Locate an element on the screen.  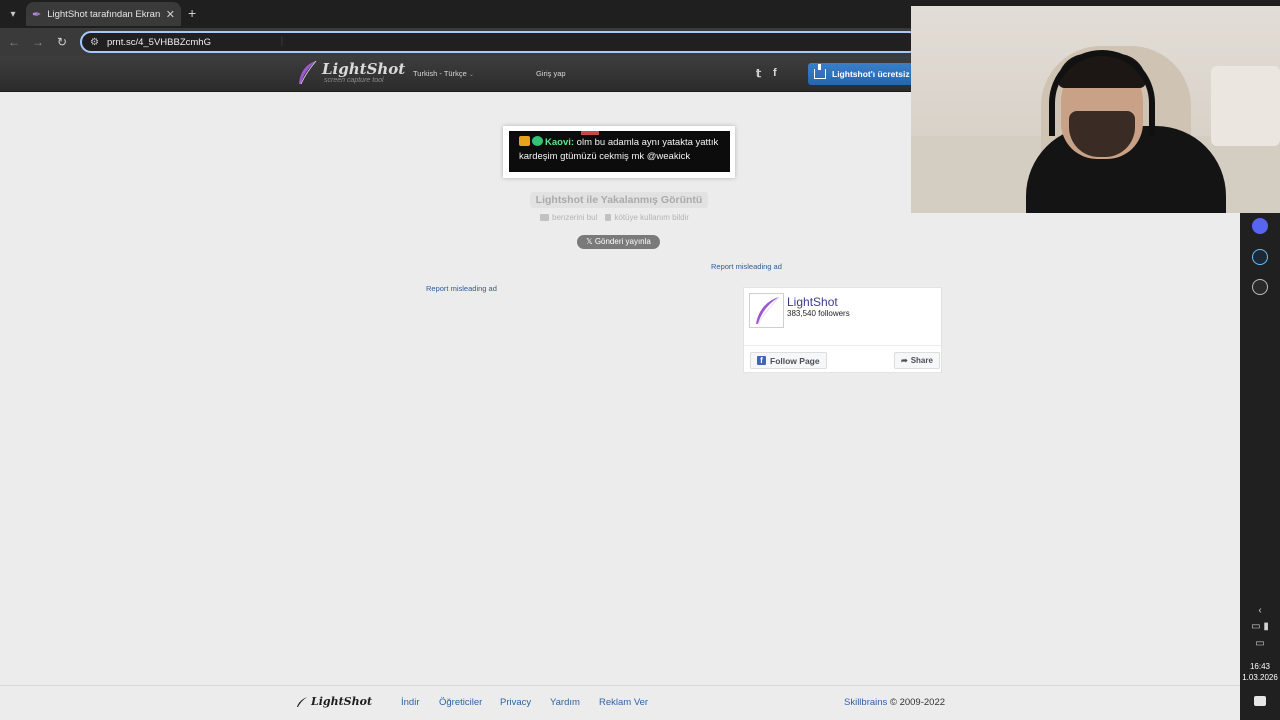
crown-badge-icon is located at coordinates (524, 141).